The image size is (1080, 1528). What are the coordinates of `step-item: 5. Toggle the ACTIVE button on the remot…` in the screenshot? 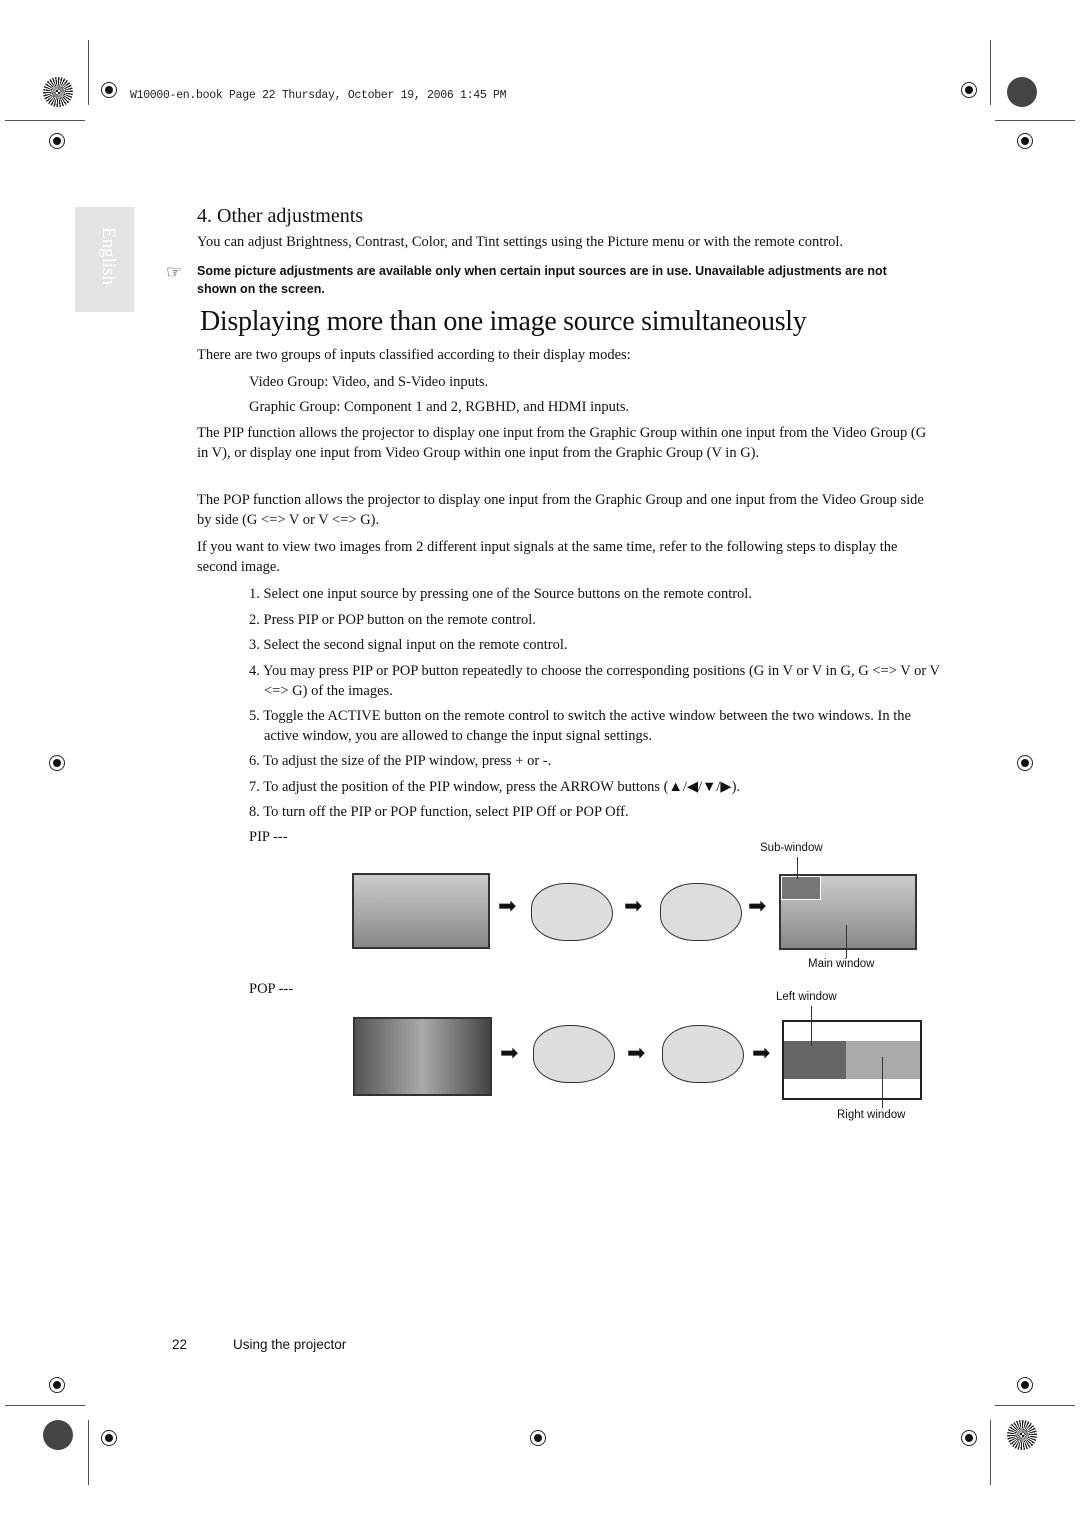 It's located at (580, 726).